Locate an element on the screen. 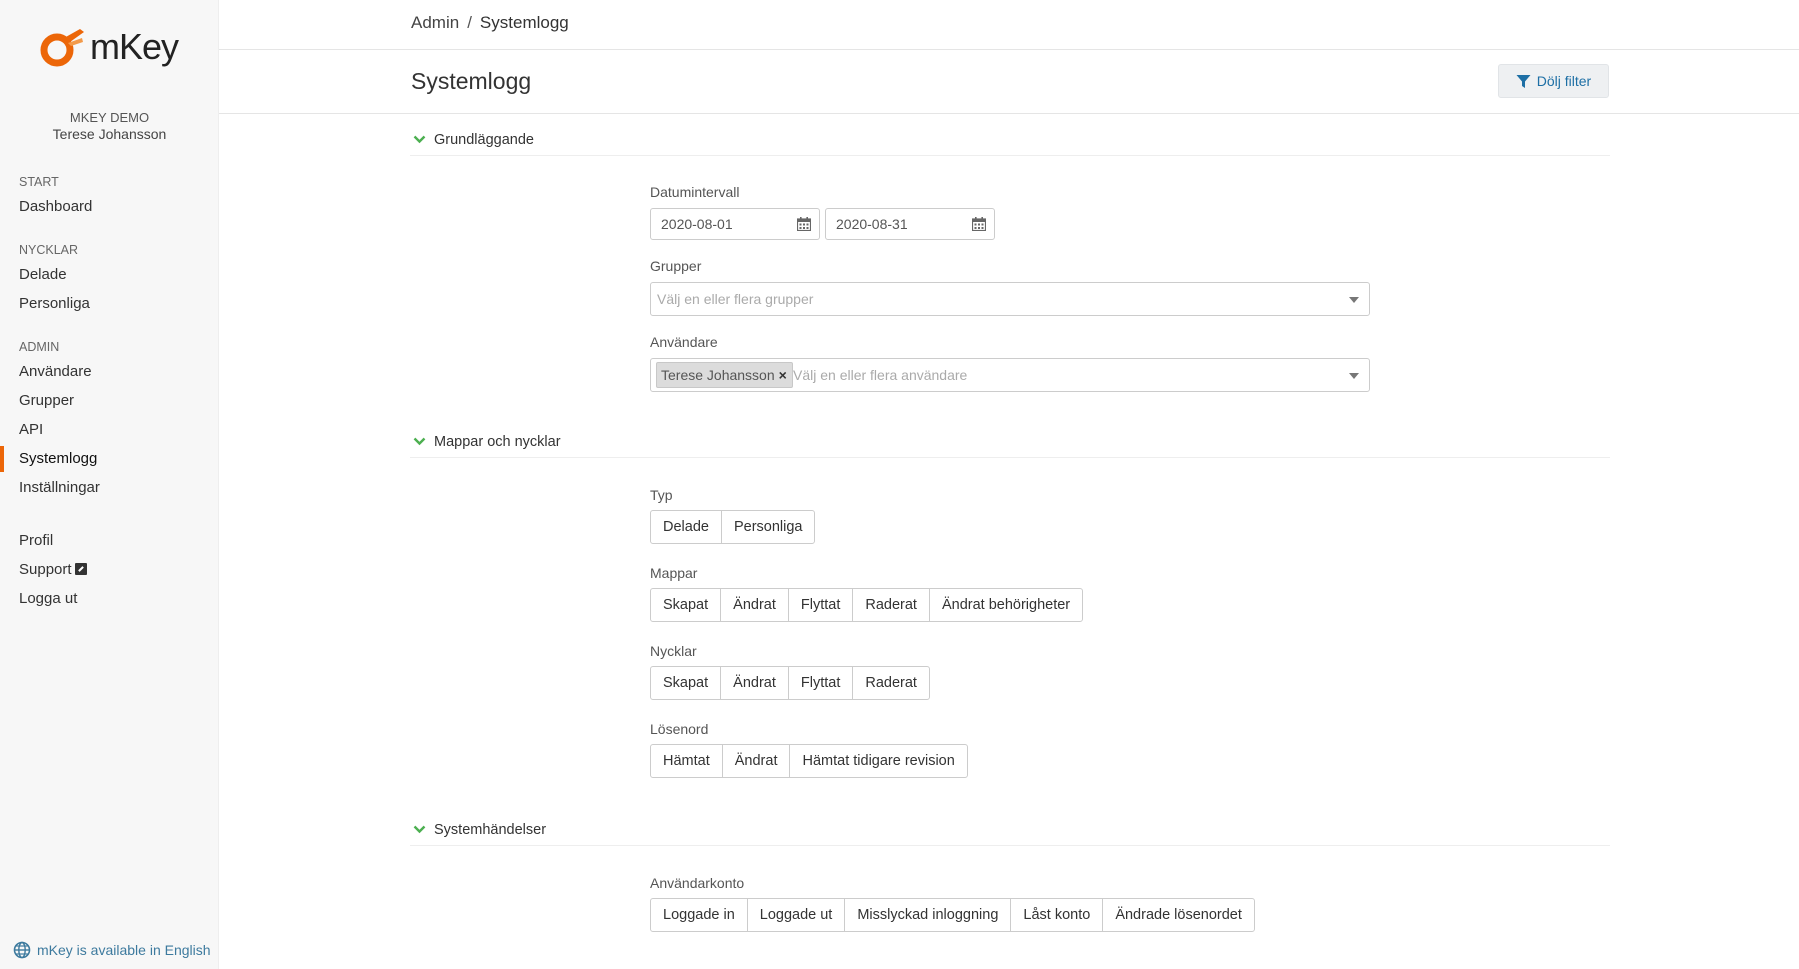 This screenshot has height=969, width=1799. mkey-logo-icon is located at coordinates (62, 48).